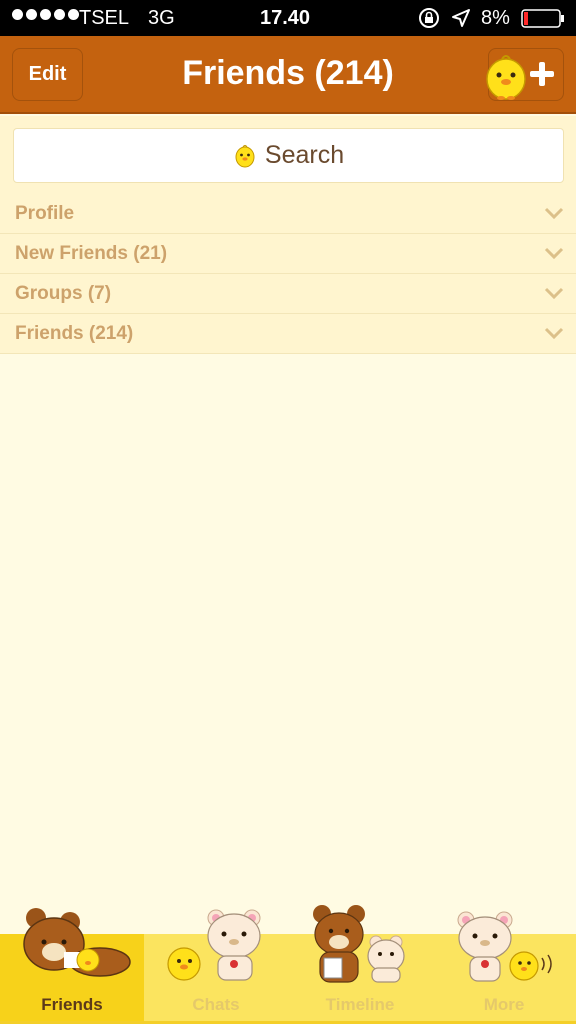  Describe the element at coordinates (288, 334) in the screenshot. I see `section-friends: Friends (214)` at that location.